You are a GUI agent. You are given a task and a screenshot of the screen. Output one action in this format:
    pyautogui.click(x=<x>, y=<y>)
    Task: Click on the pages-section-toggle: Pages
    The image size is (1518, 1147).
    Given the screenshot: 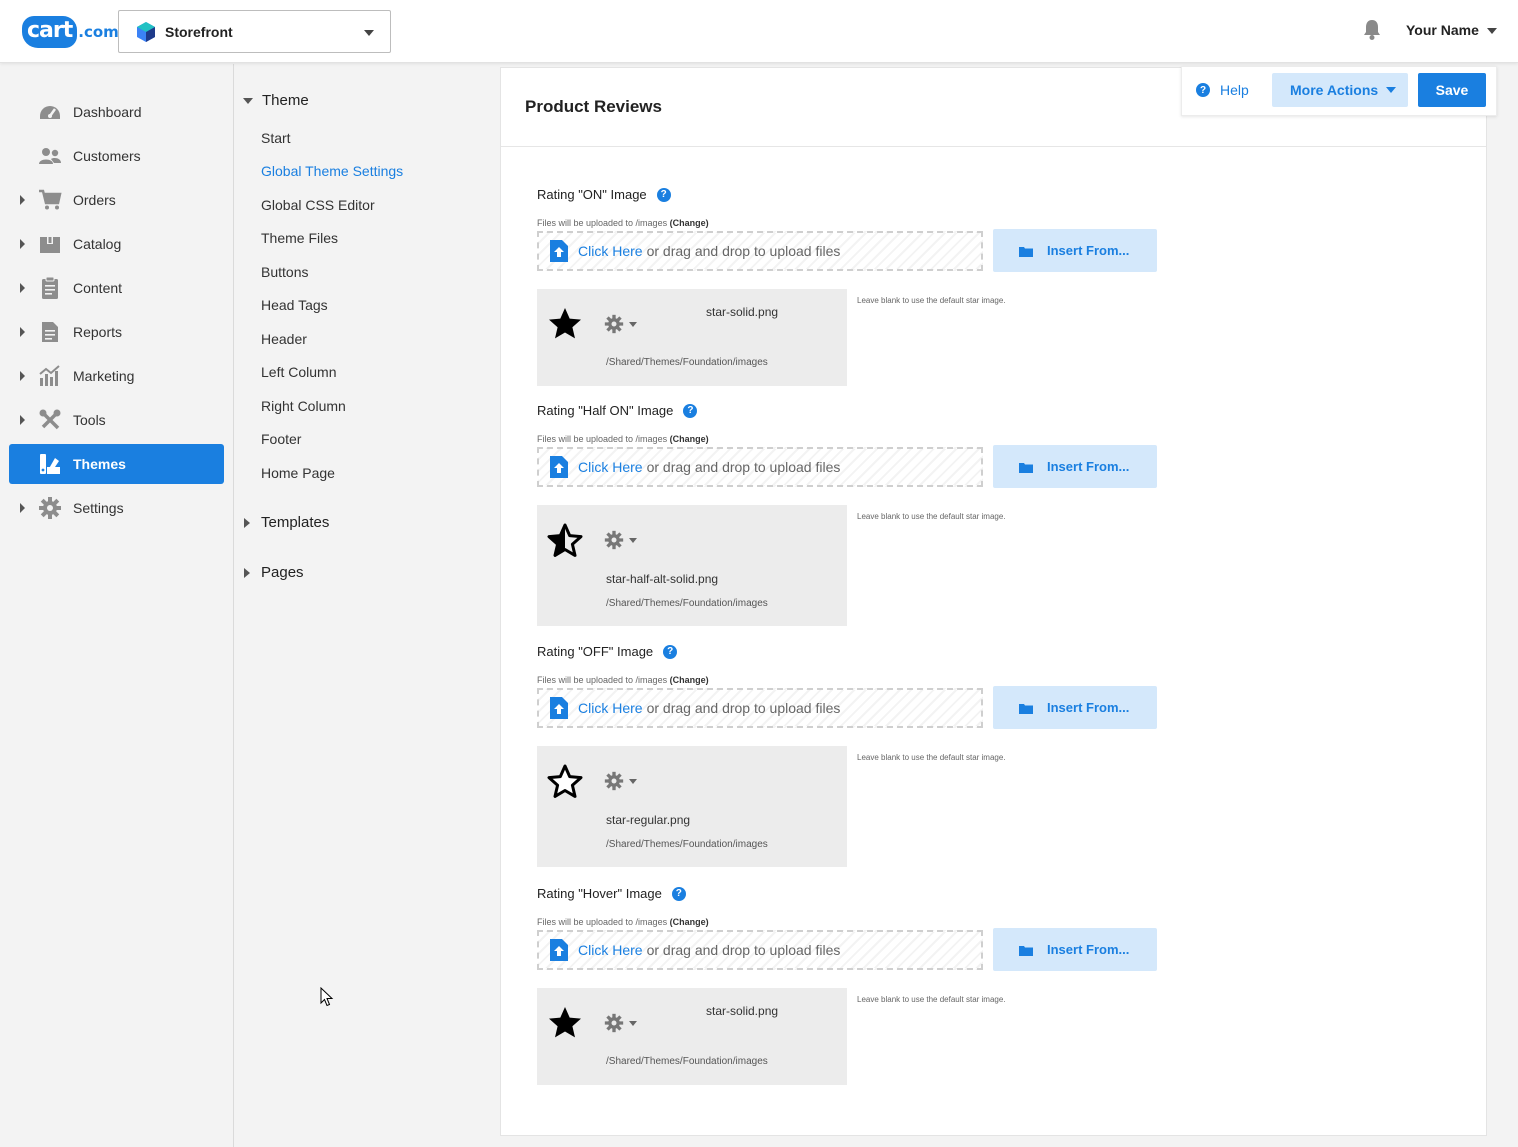 What is the action you would take?
    pyautogui.click(x=273, y=572)
    